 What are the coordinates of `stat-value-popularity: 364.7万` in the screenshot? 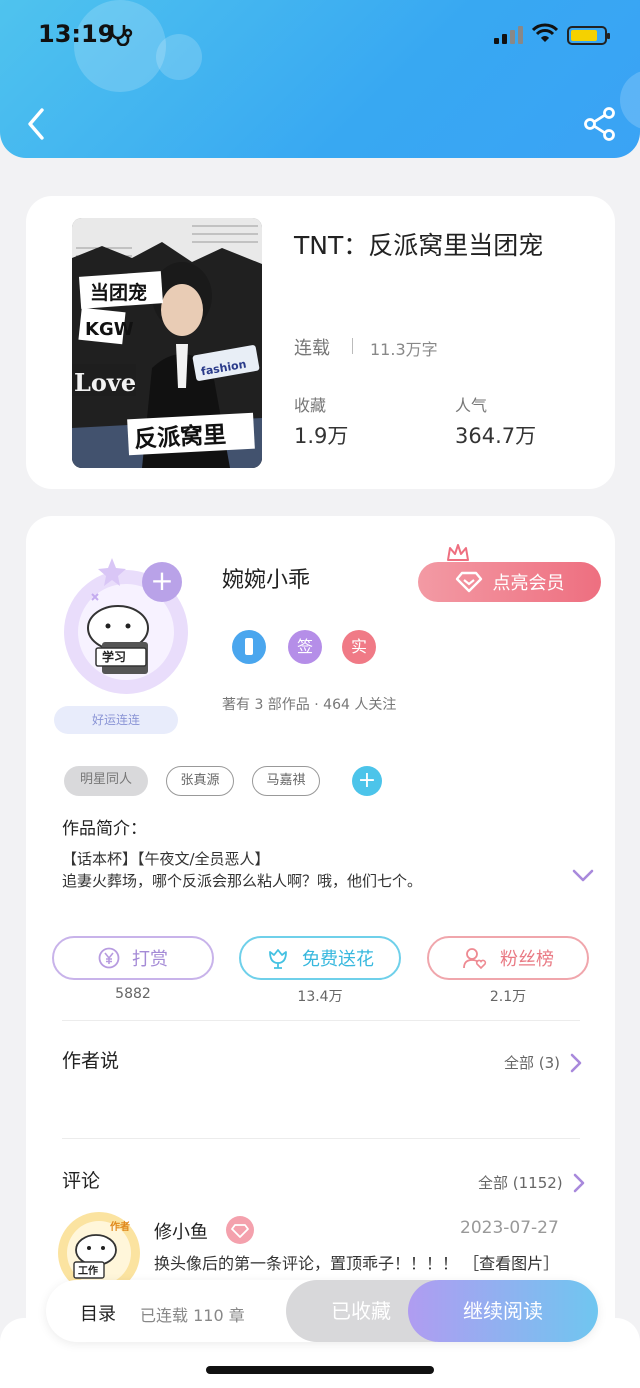 It's located at (496, 436).